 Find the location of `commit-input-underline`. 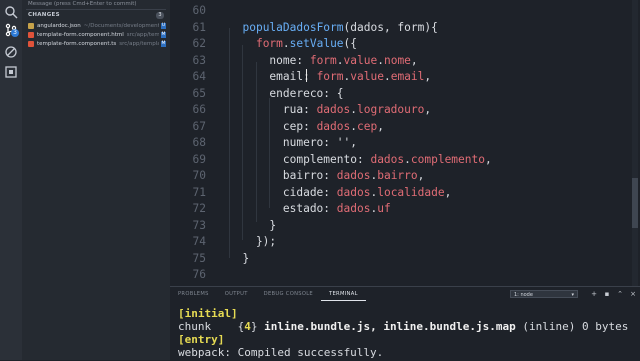

commit-input-underline is located at coordinates (96, 9).